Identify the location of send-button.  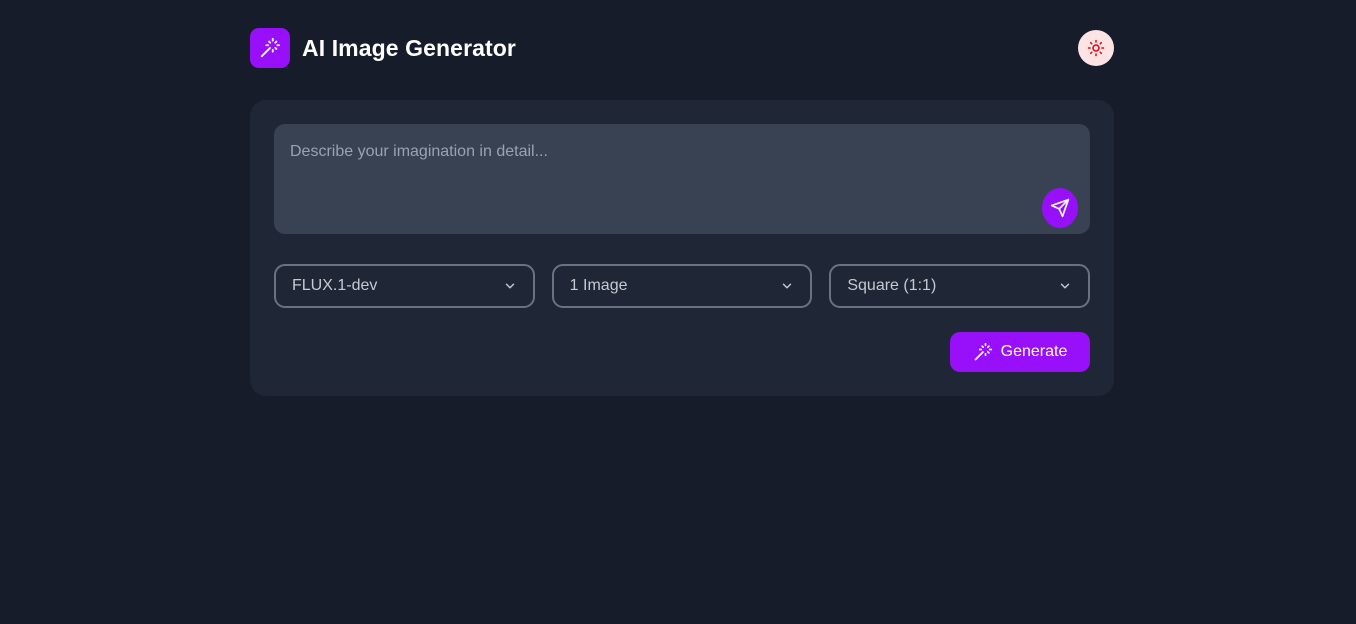
(1060, 208).